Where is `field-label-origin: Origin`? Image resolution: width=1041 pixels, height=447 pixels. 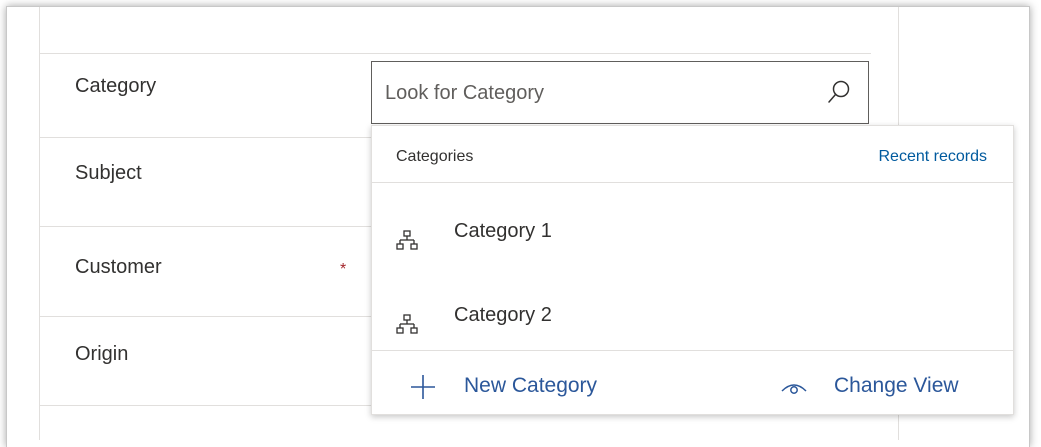 field-label-origin: Origin is located at coordinates (102, 354).